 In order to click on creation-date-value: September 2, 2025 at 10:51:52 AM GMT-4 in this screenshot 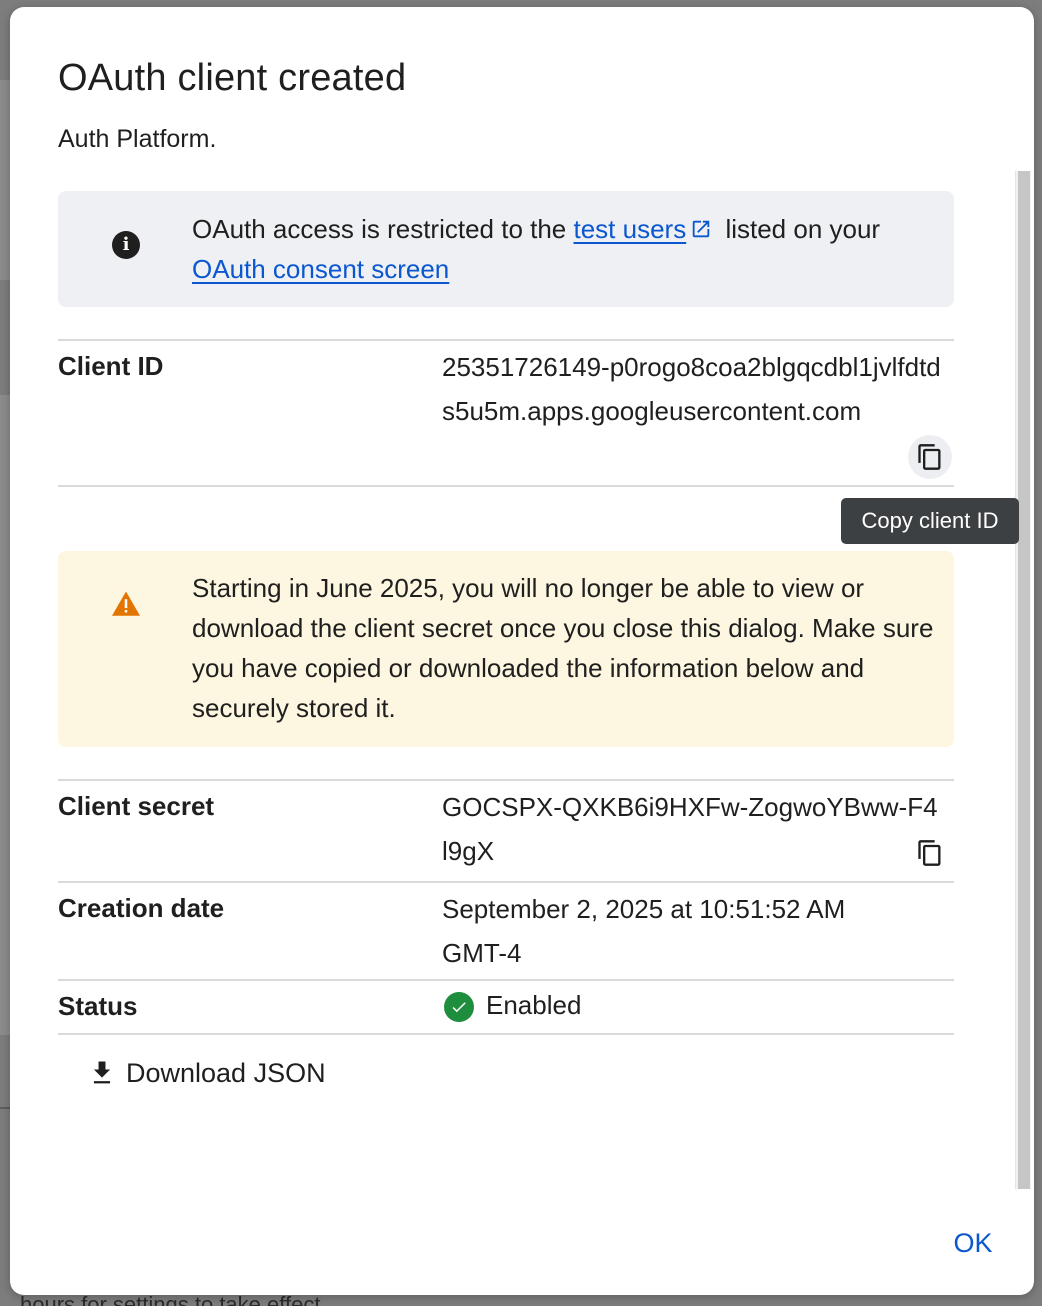, I will do `click(644, 931)`.